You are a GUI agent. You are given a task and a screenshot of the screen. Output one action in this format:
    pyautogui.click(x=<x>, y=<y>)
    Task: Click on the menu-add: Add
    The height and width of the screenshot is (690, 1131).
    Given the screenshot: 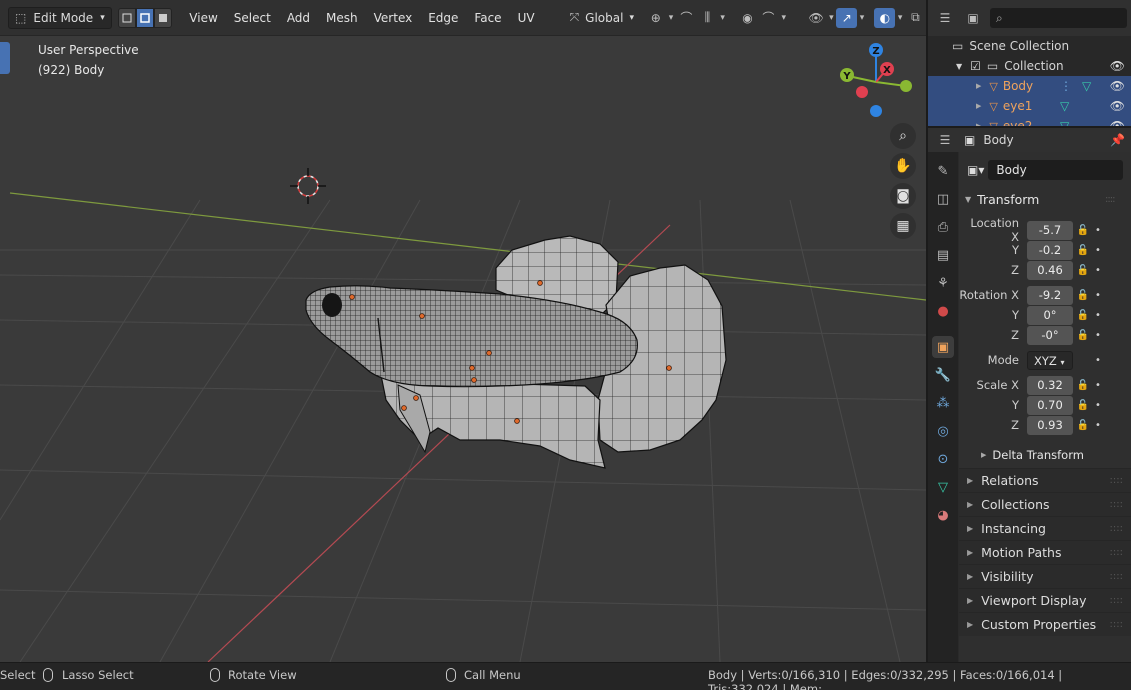 What is the action you would take?
    pyautogui.click(x=298, y=18)
    